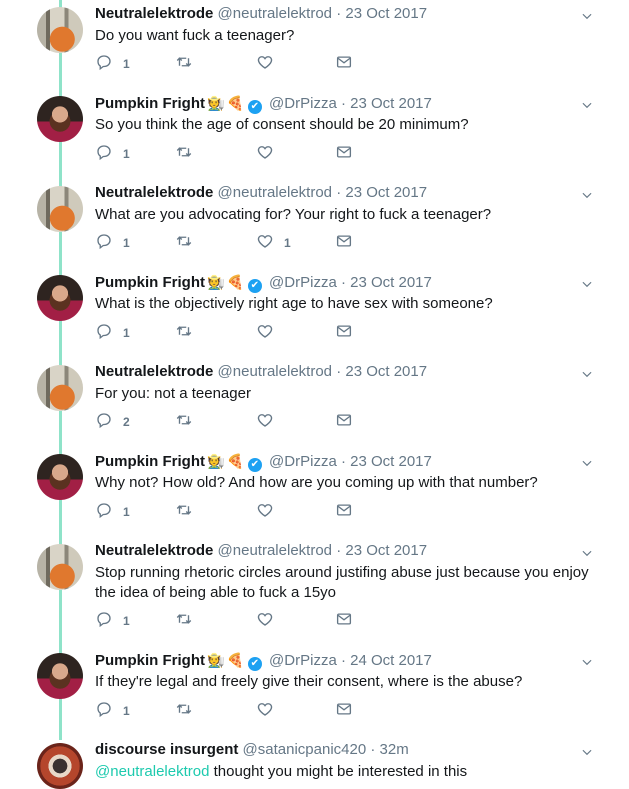 This screenshot has height=789, width=629. I want to click on tweet-actions: 1, so click(235, 512).